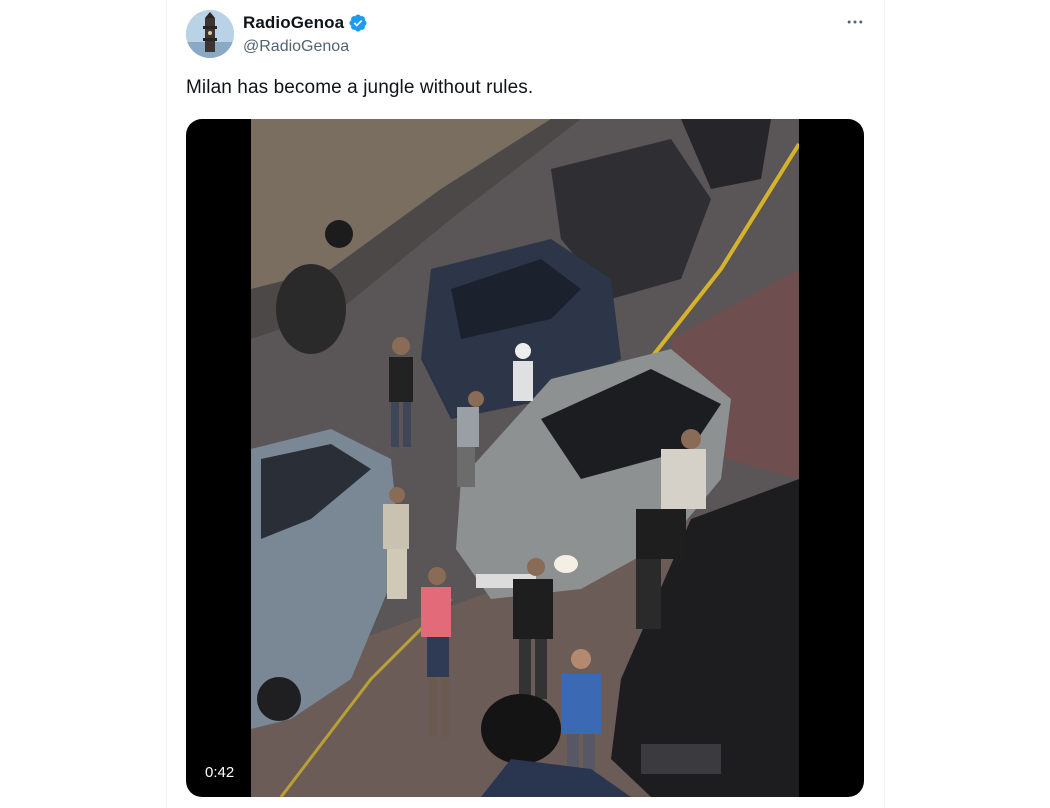 The width and height of the screenshot is (1050, 808). I want to click on video-duration-badge: 0:42, so click(220, 772).